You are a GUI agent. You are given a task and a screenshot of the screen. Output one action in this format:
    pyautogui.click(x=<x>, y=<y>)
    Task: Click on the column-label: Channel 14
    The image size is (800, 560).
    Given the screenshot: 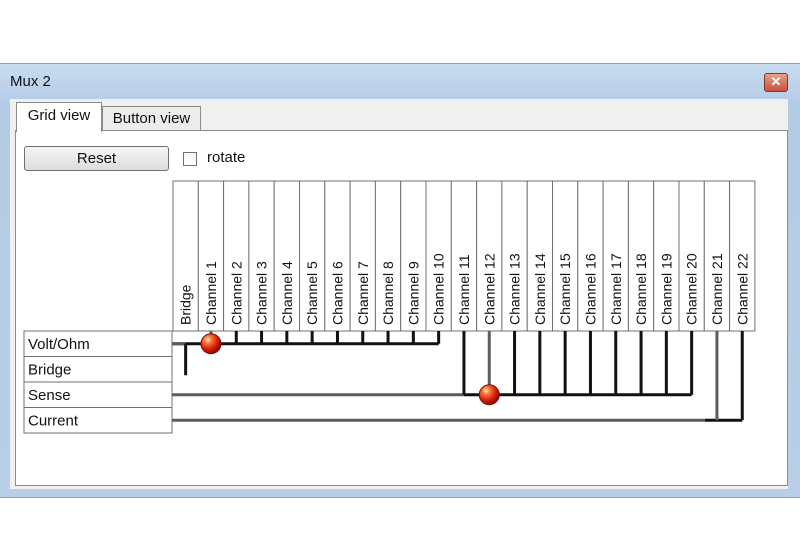 What is the action you would take?
    pyautogui.click(x=540, y=289)
    